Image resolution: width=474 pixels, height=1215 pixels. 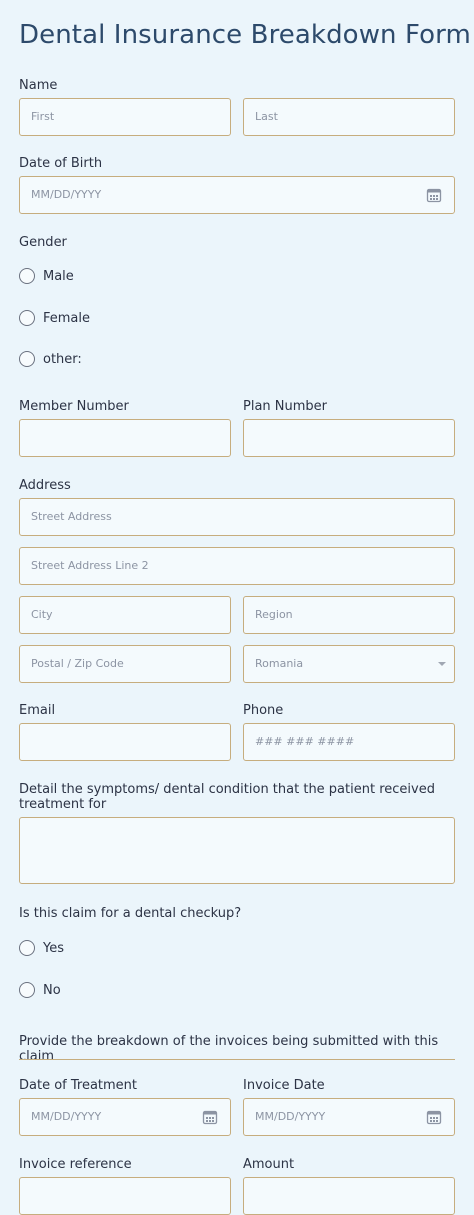 I want to click on amount-label: Amount, so click(x=269, y=1164).